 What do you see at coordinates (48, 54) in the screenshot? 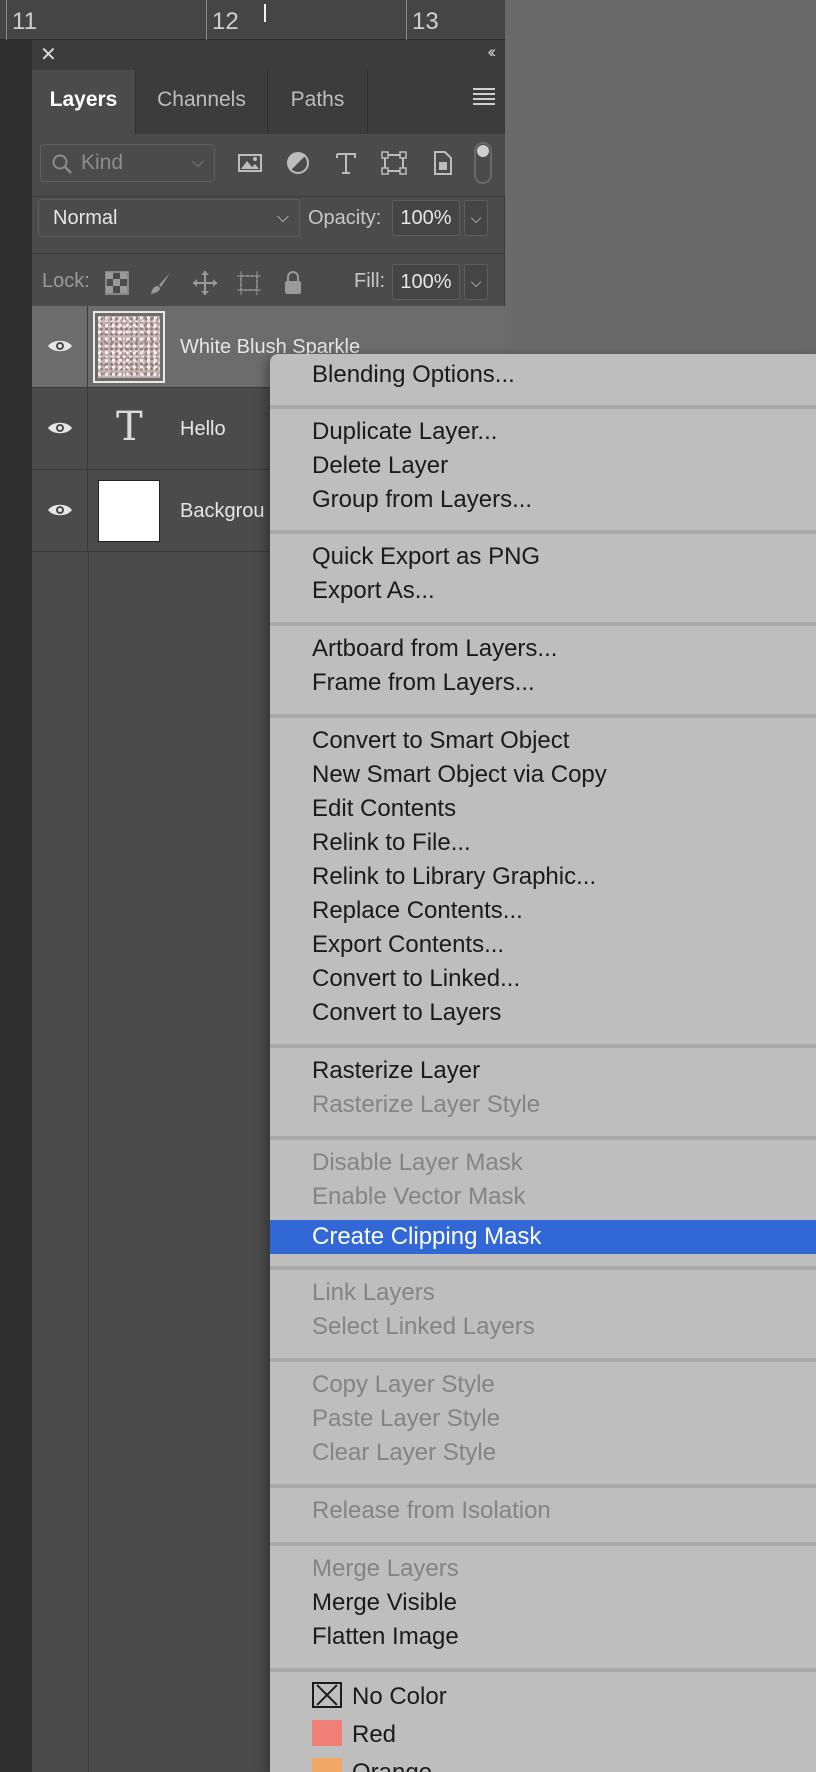
I see `close-icon: ✕` at bounding box center [48, 54].